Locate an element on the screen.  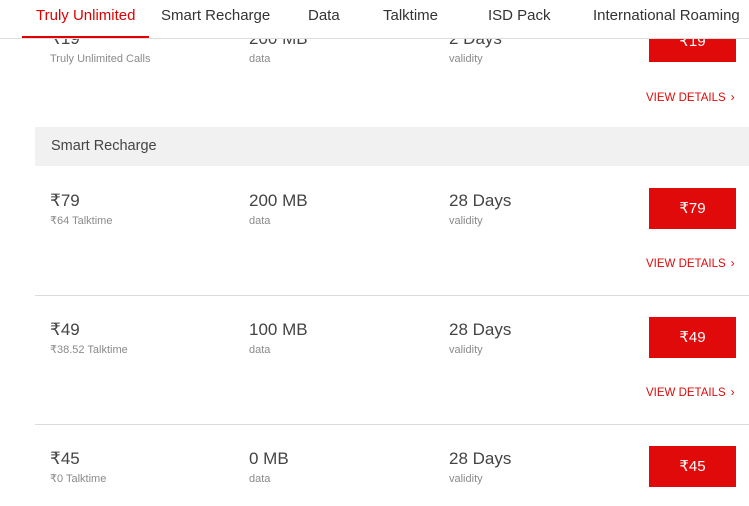
plan-price-column: ₹79 ₹64 Talktime is located at coordinates (81, 209).